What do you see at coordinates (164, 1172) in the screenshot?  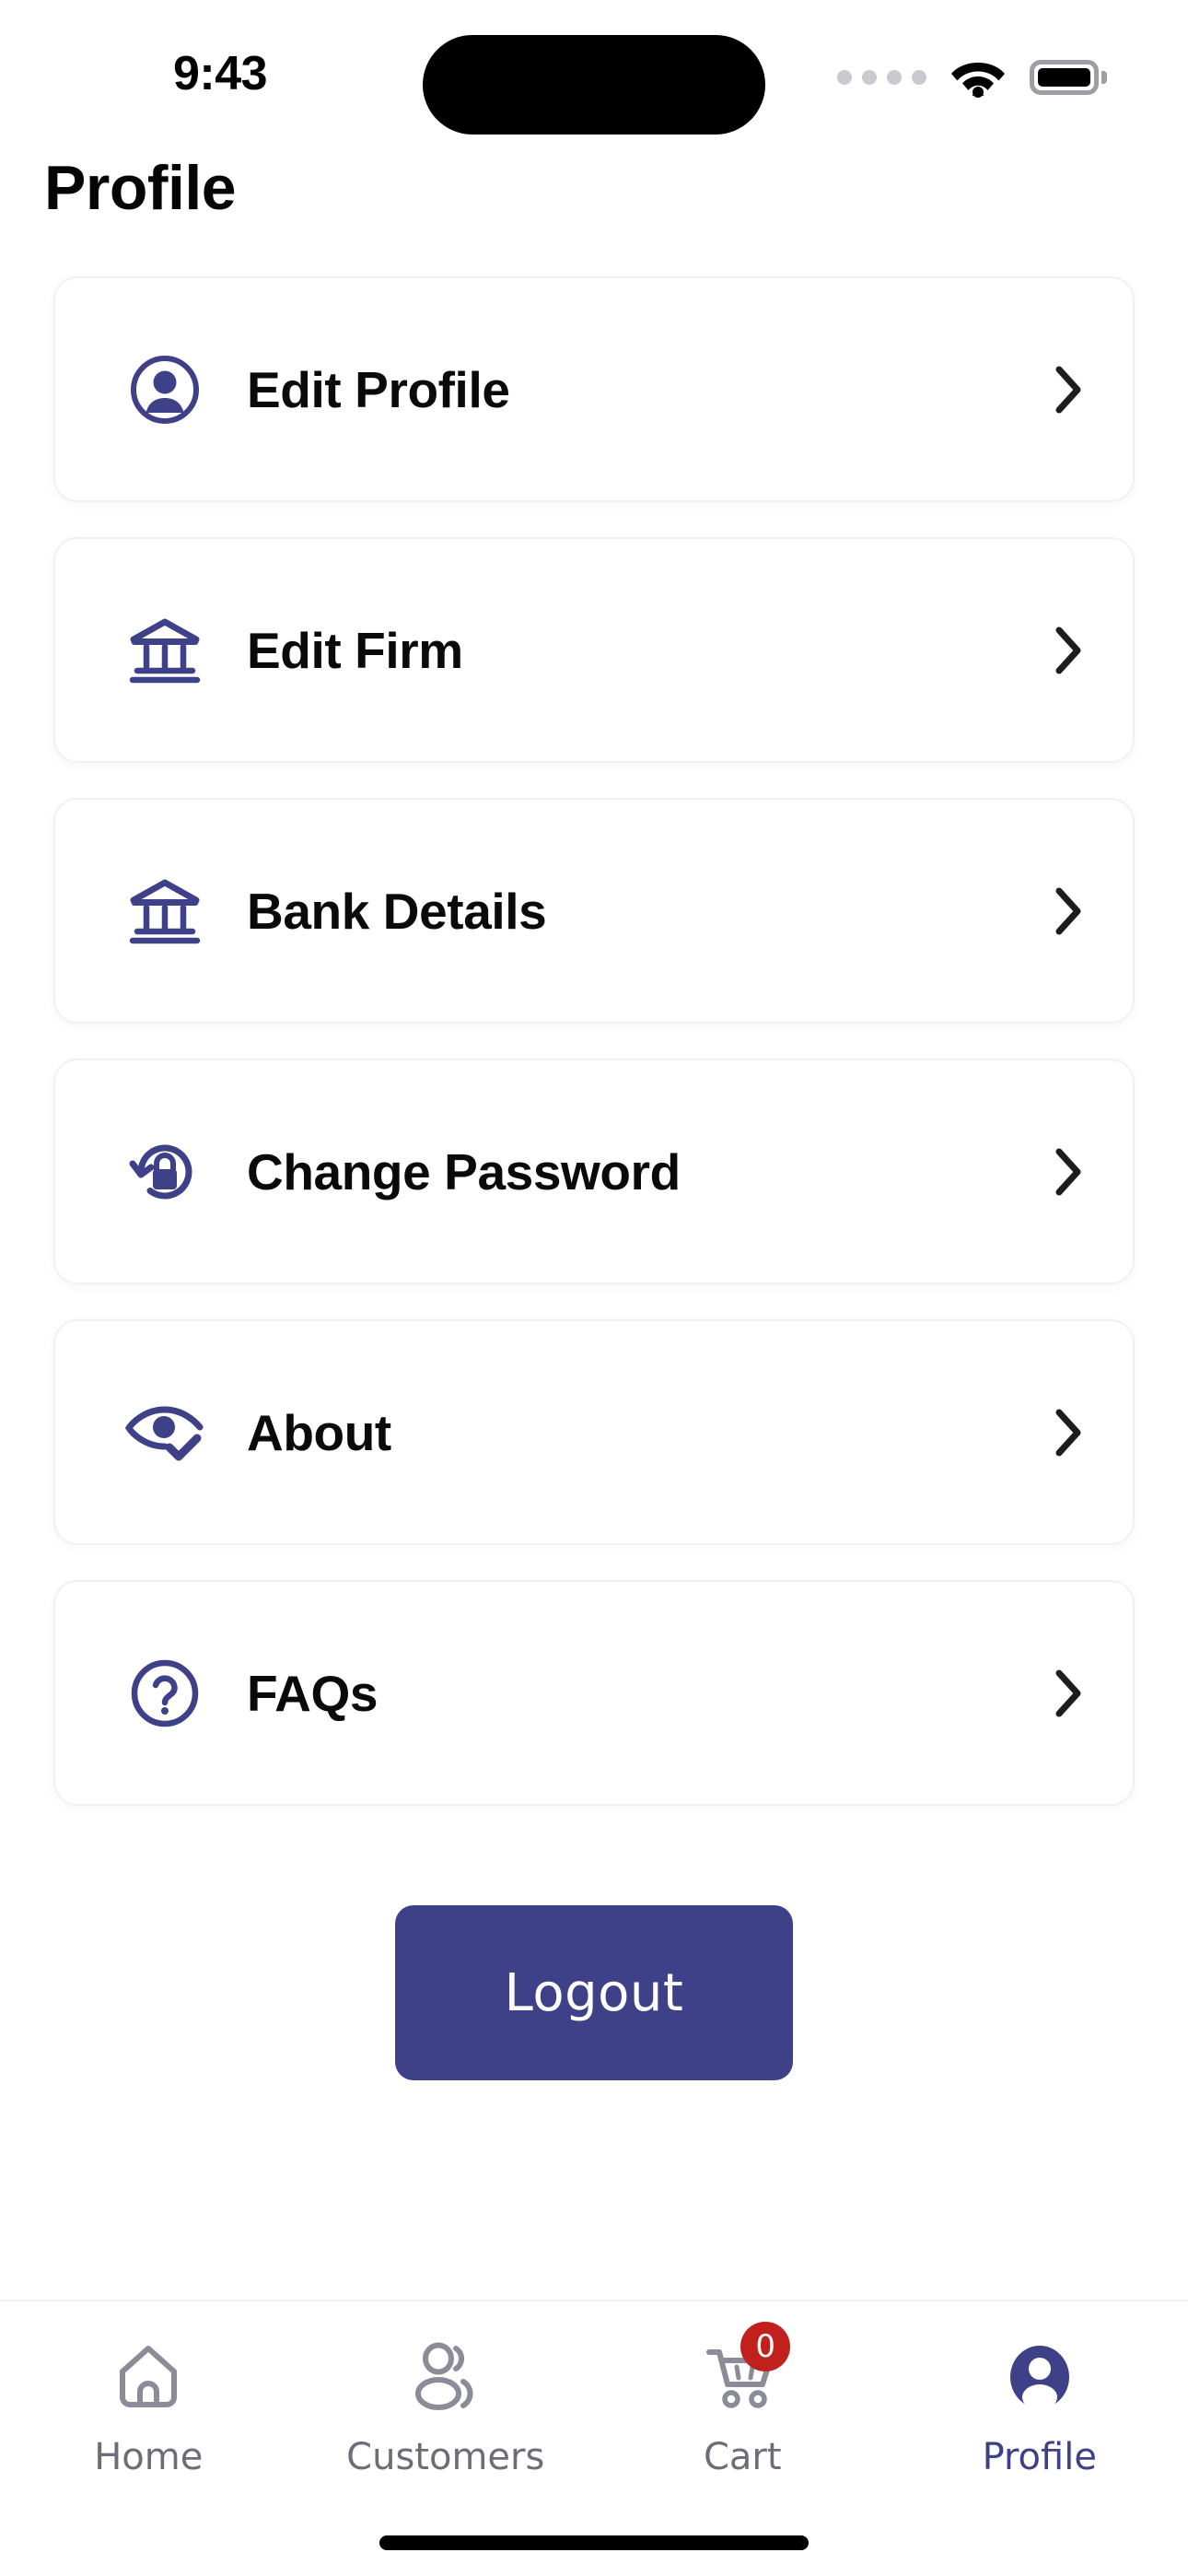 I see `reset-lock-icon` at bounding box center [164, 1172].